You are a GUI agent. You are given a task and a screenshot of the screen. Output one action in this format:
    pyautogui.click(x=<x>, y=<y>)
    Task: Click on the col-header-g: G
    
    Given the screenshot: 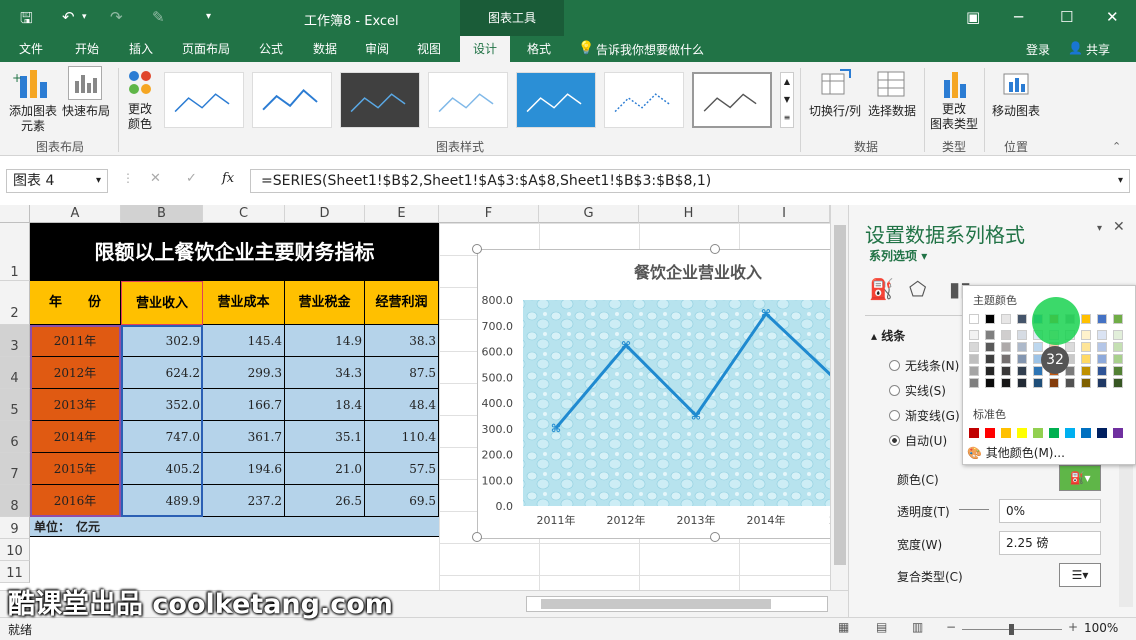 What is the action you would take?
    pyautogui.click(x=589, y=214)
    